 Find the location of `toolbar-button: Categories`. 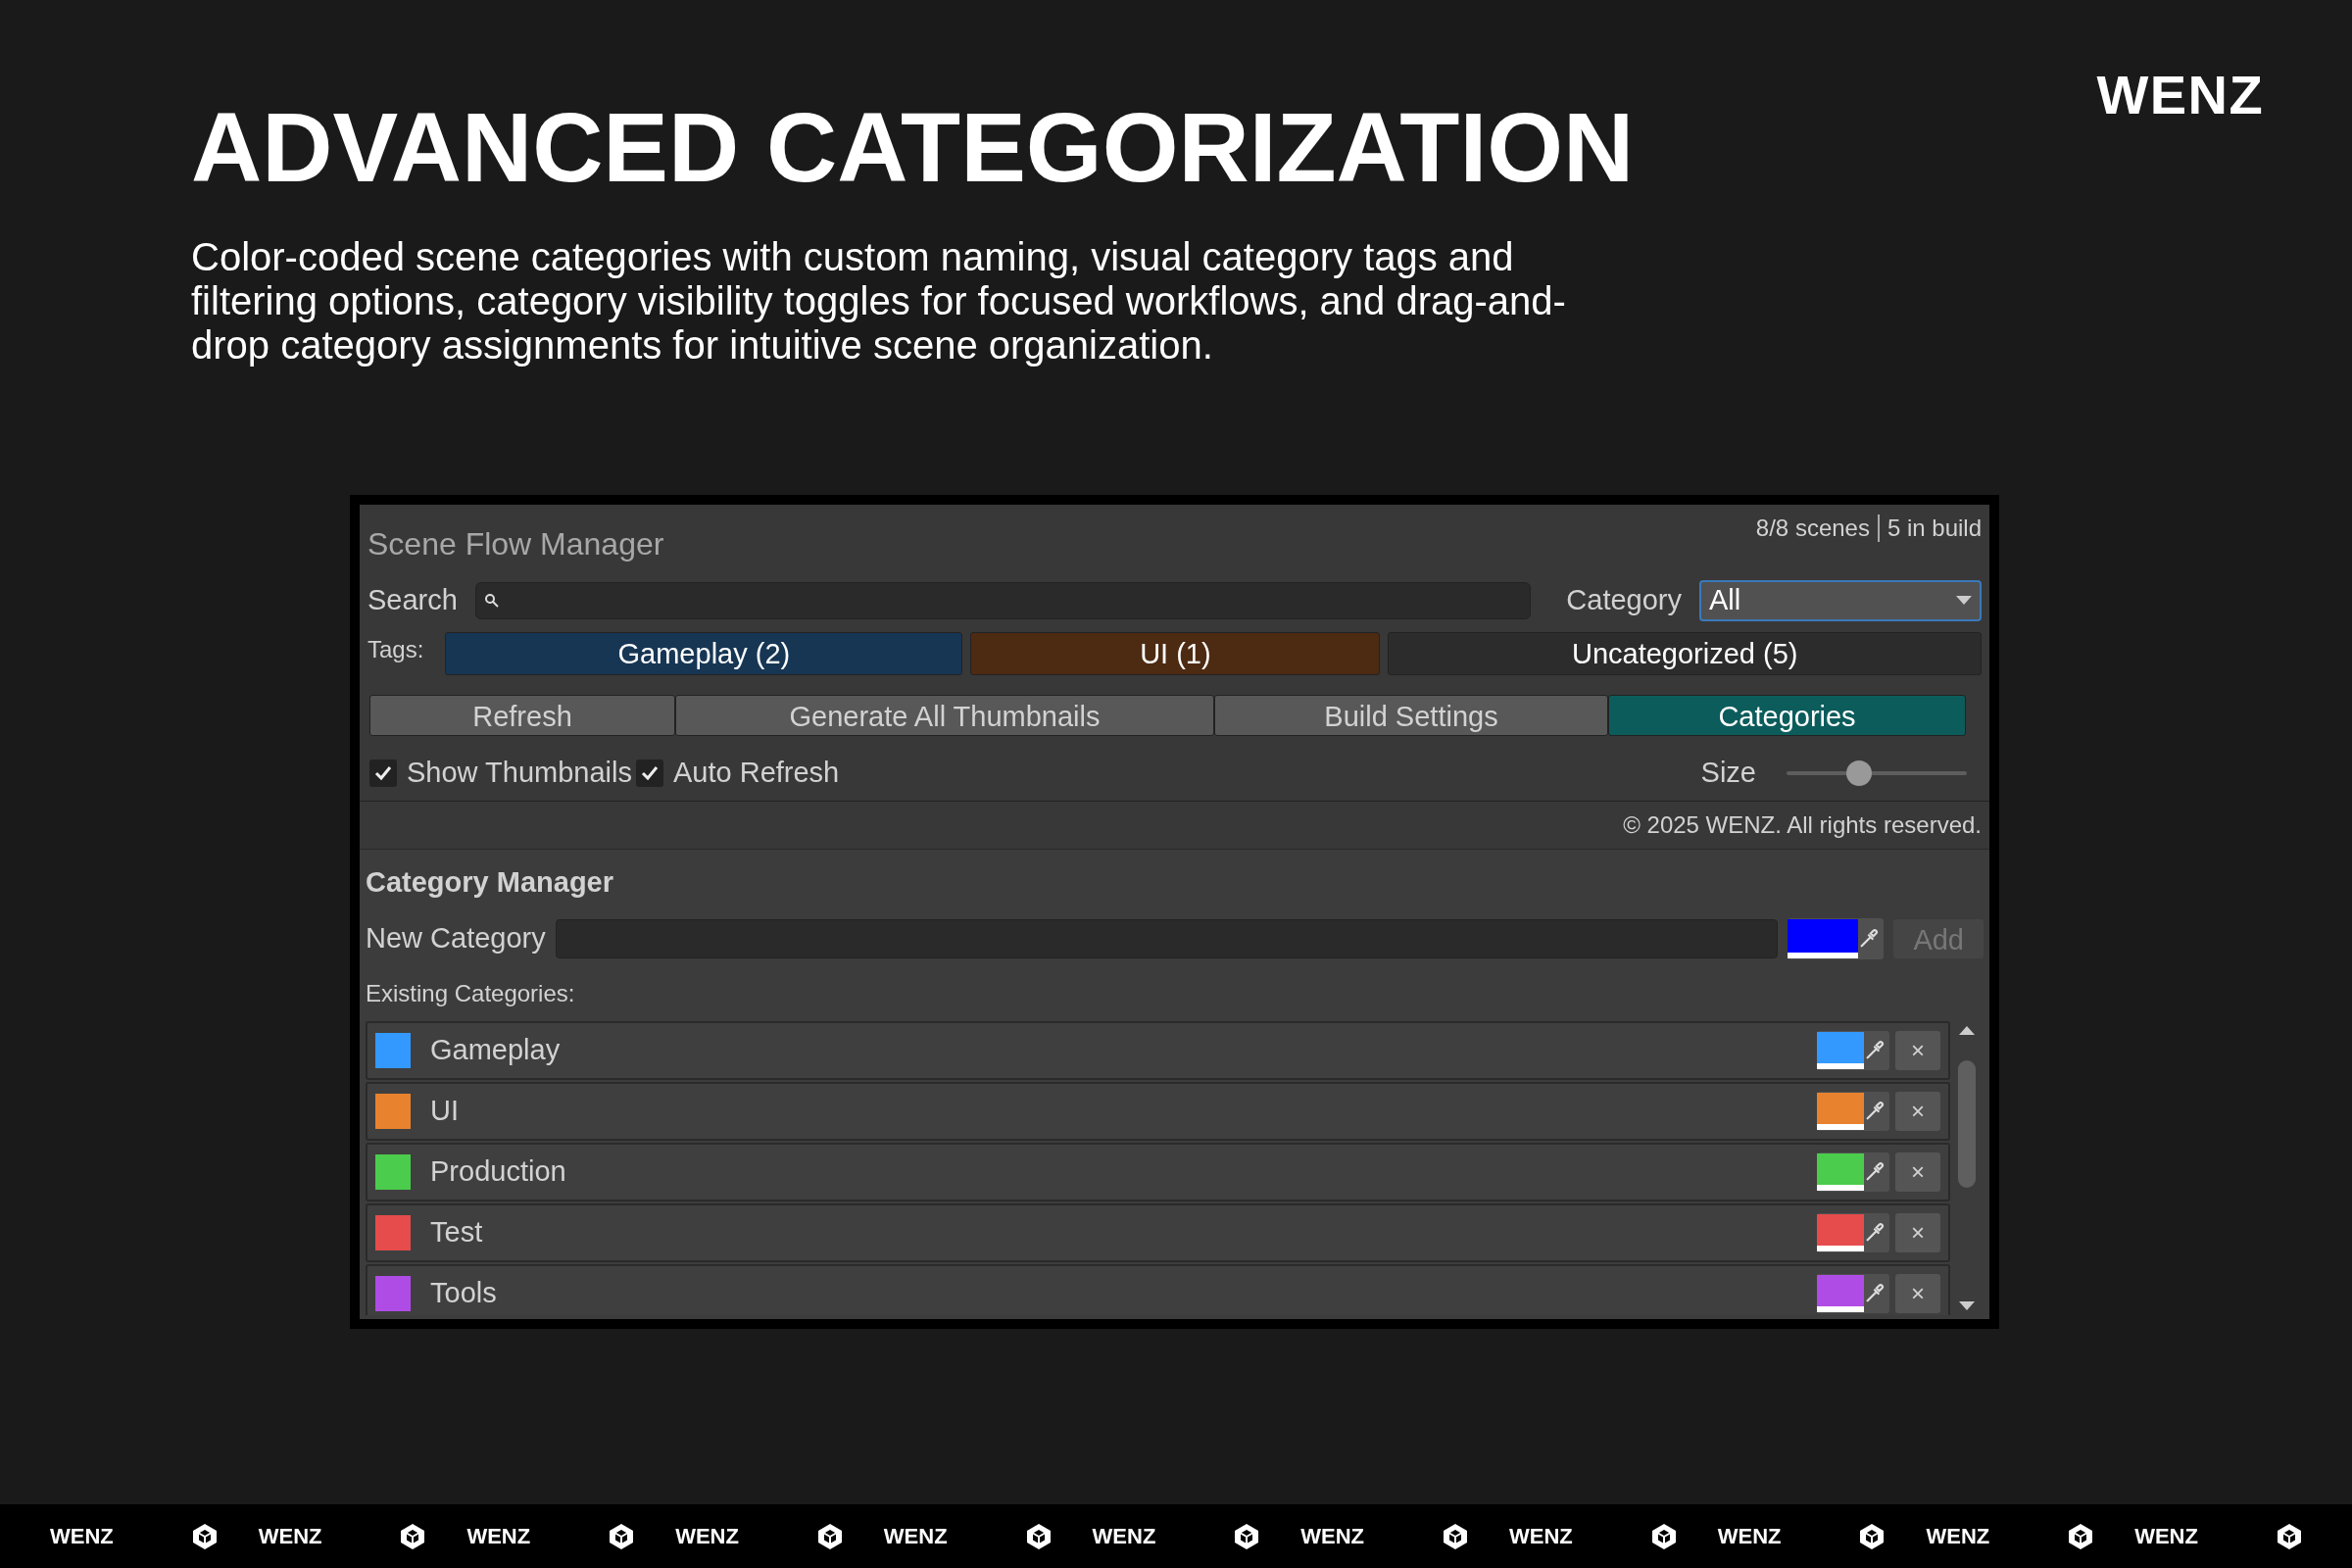

toolbar-button: Categories is located at coordinates (1787, 715).